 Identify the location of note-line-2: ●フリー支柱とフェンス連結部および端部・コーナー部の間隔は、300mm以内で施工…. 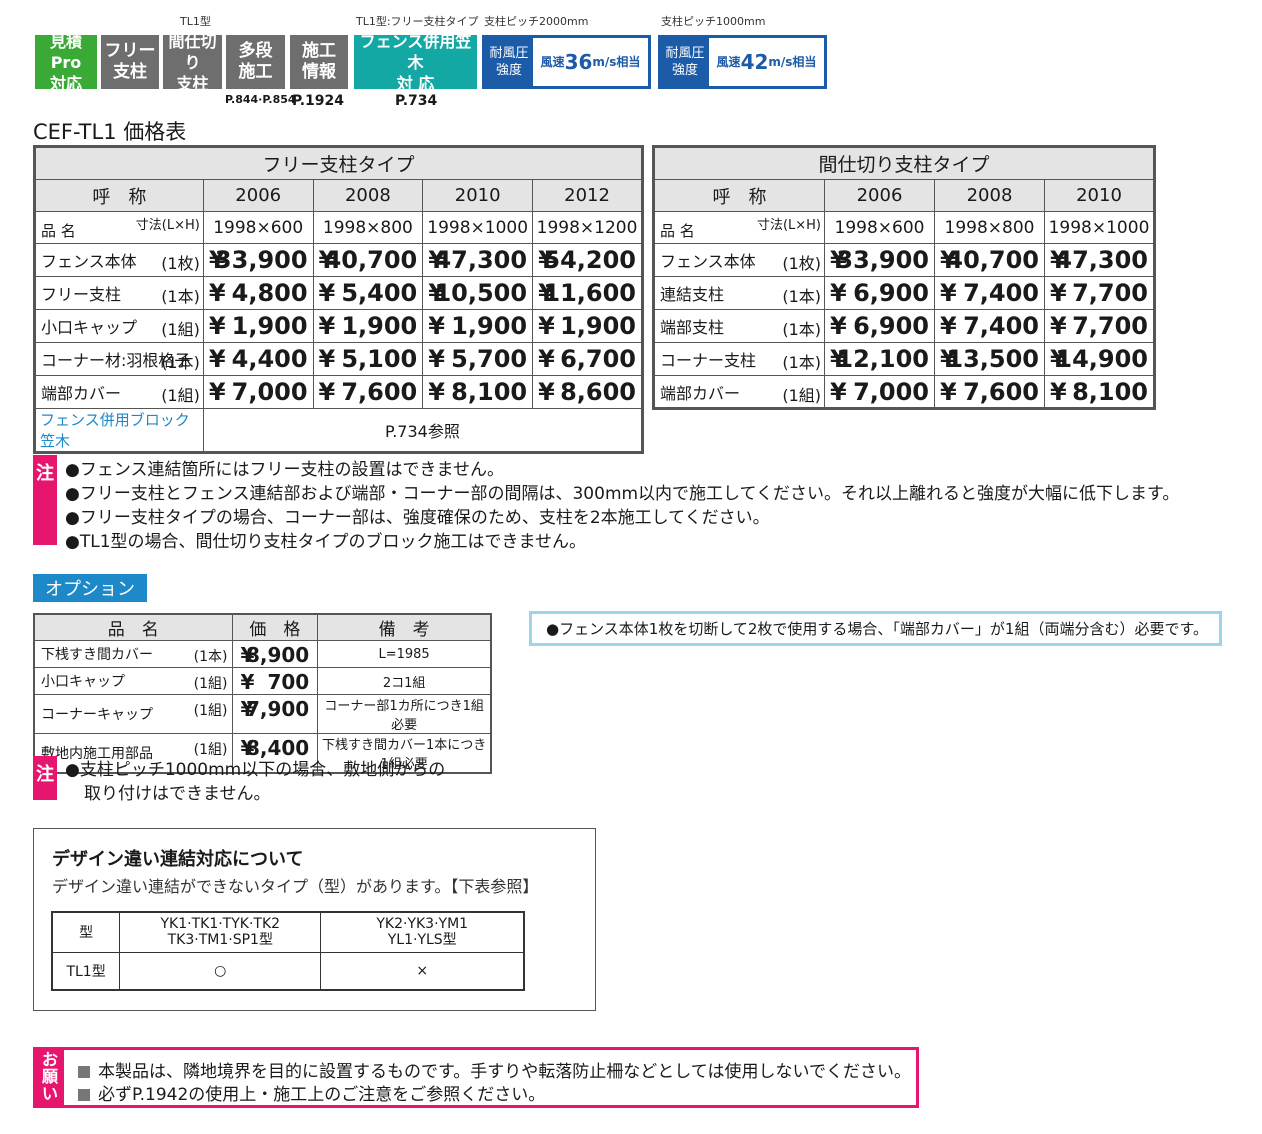
(622, 494).